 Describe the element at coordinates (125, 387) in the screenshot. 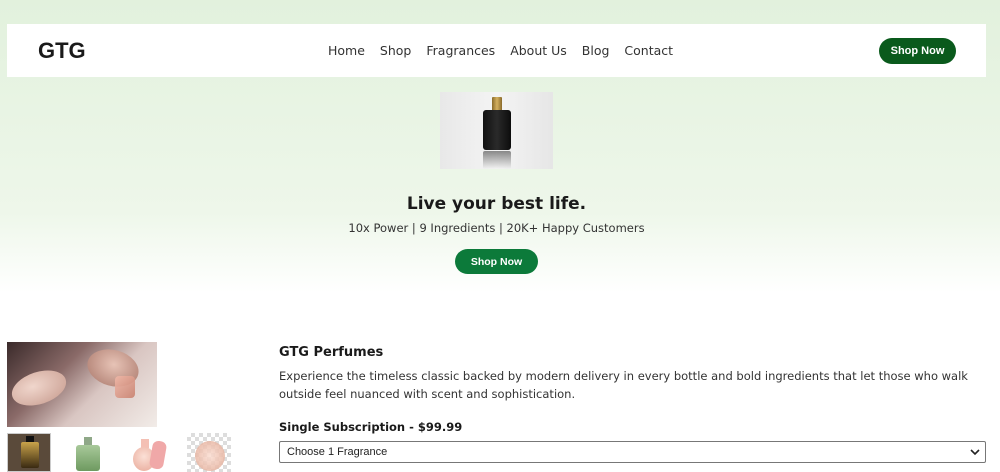

I see `perfume-bottle-shape` at that location.